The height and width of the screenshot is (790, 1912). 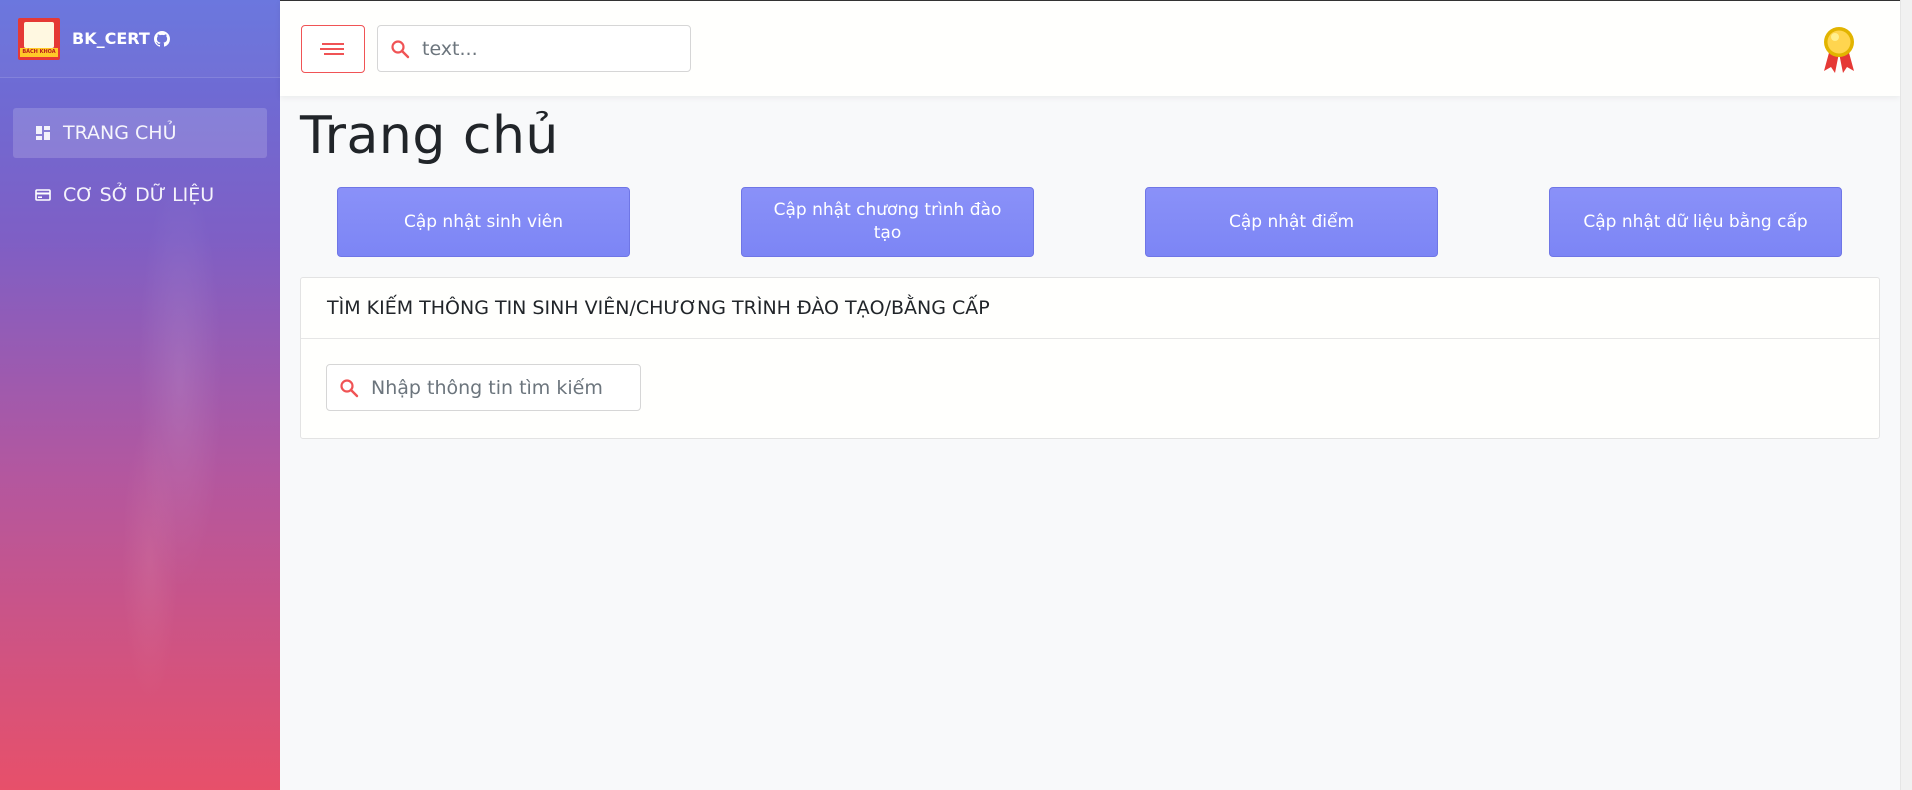 What do you see at coordinates (1695, 222) in the screenshot?
I see `update-degree-data-button: Cập nhật dữ liệu bằng cấp` at bounding box center [1695, 222].